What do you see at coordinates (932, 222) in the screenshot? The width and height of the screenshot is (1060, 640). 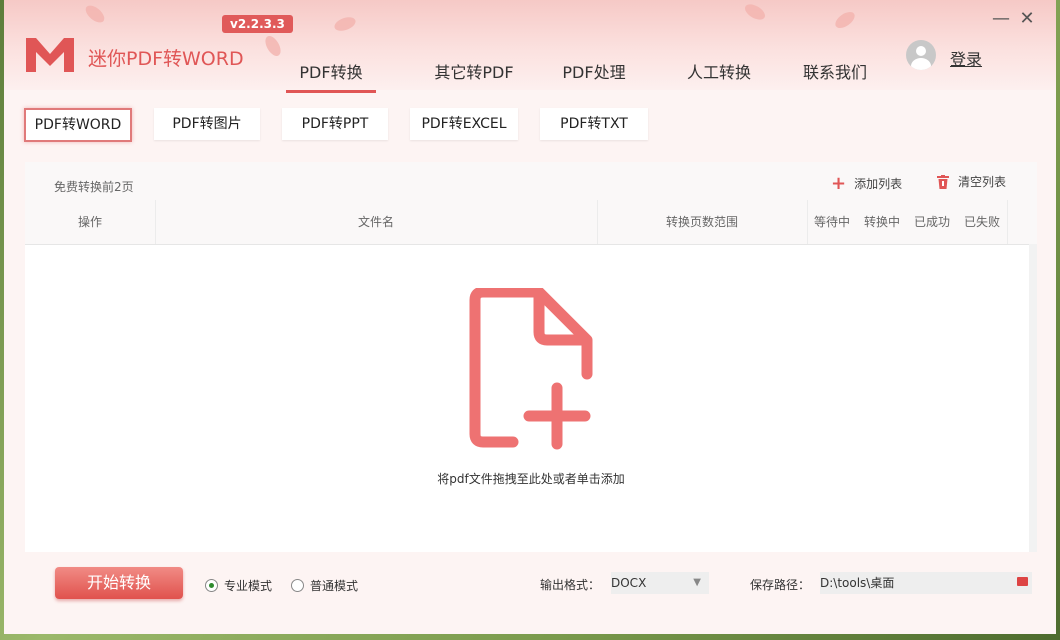 I see `col-success: 已成功` at bounding box center [932, 222].